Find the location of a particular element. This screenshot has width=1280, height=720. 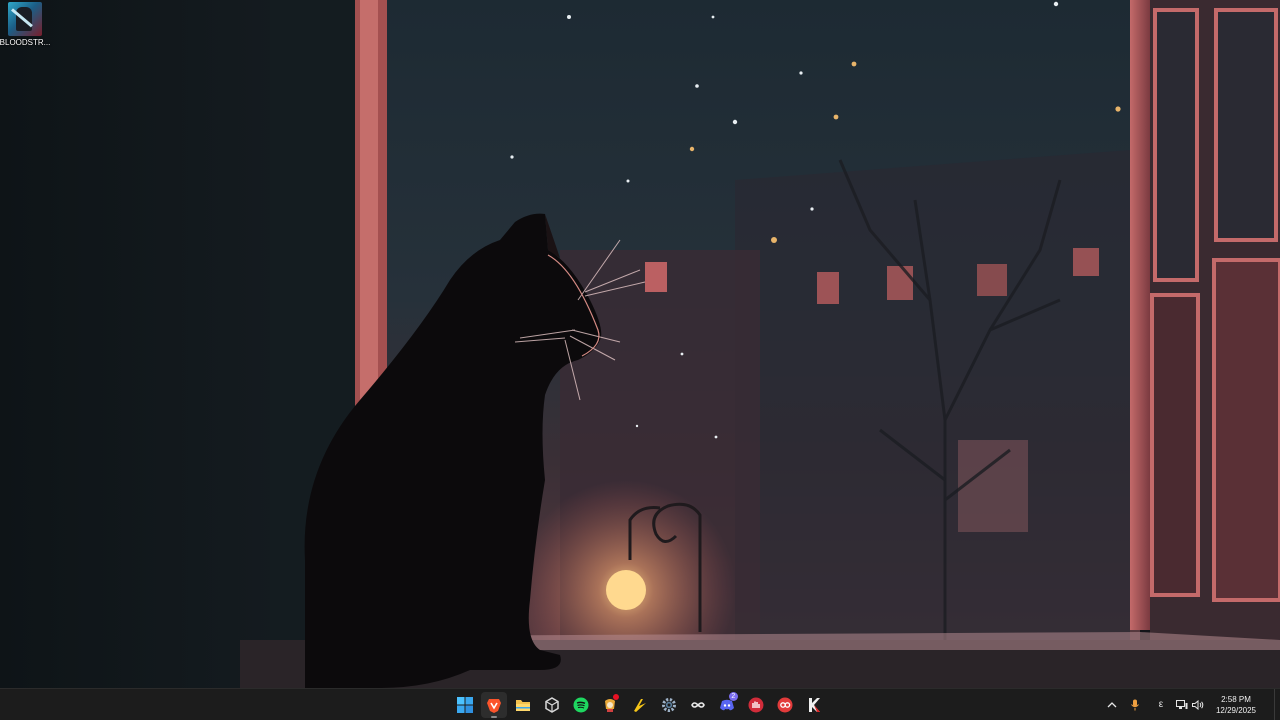

clock-time: 2:58 PM is located at coordinates (1236, 699).